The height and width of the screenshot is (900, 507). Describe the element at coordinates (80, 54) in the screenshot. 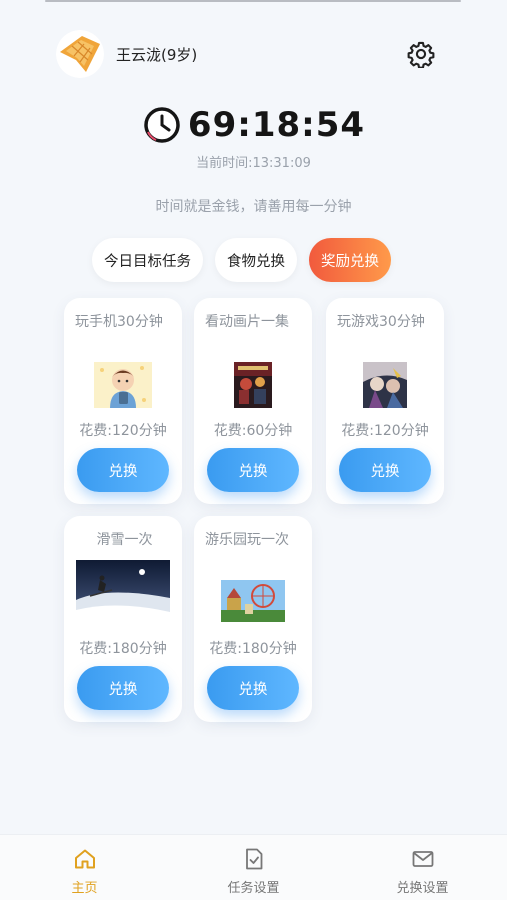

I see `avatar` at that location.